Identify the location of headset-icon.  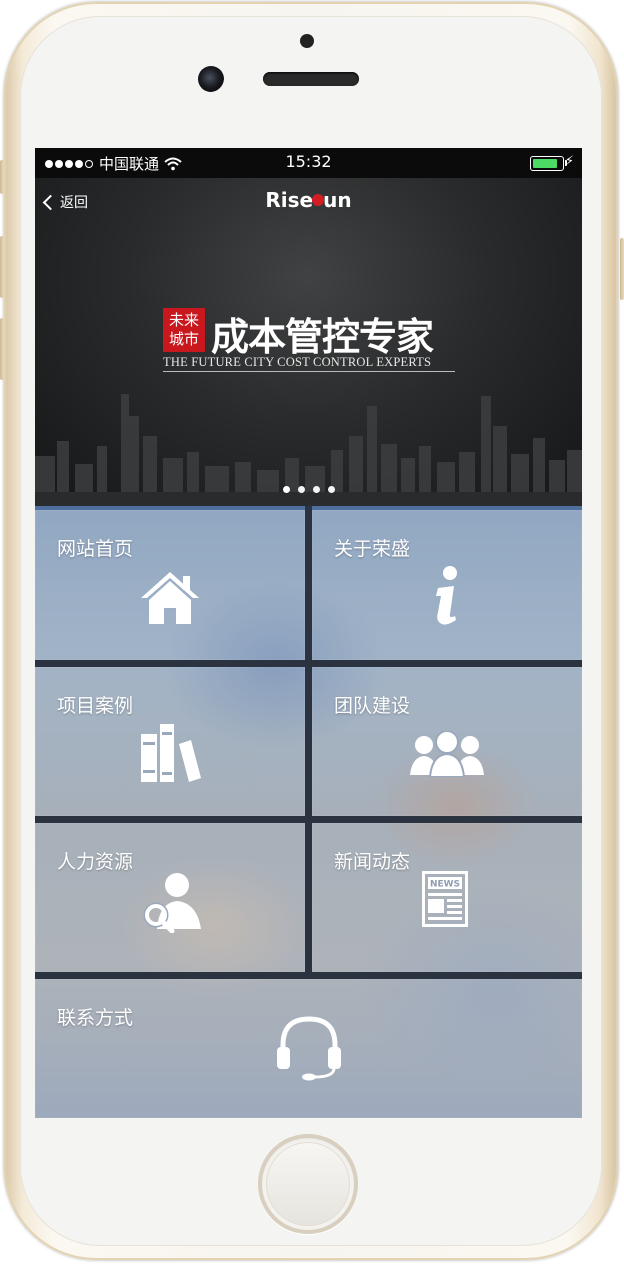
(309, 1048).